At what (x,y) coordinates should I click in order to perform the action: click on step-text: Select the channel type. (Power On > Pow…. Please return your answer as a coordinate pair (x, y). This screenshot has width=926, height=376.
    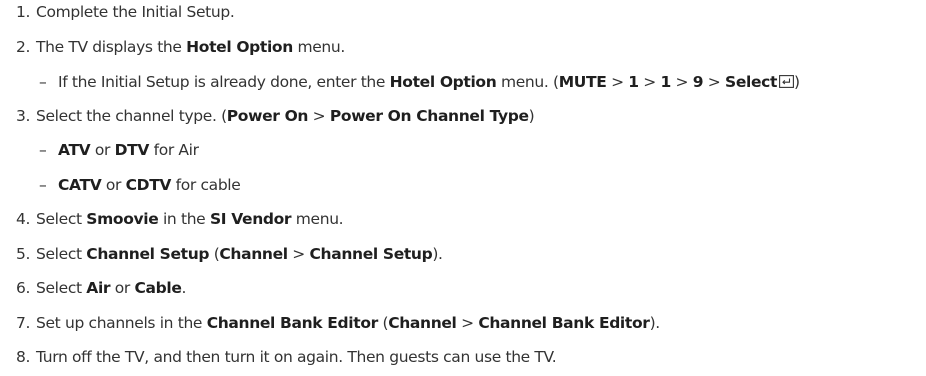
    Looking at the image, I should click on (285, 116).